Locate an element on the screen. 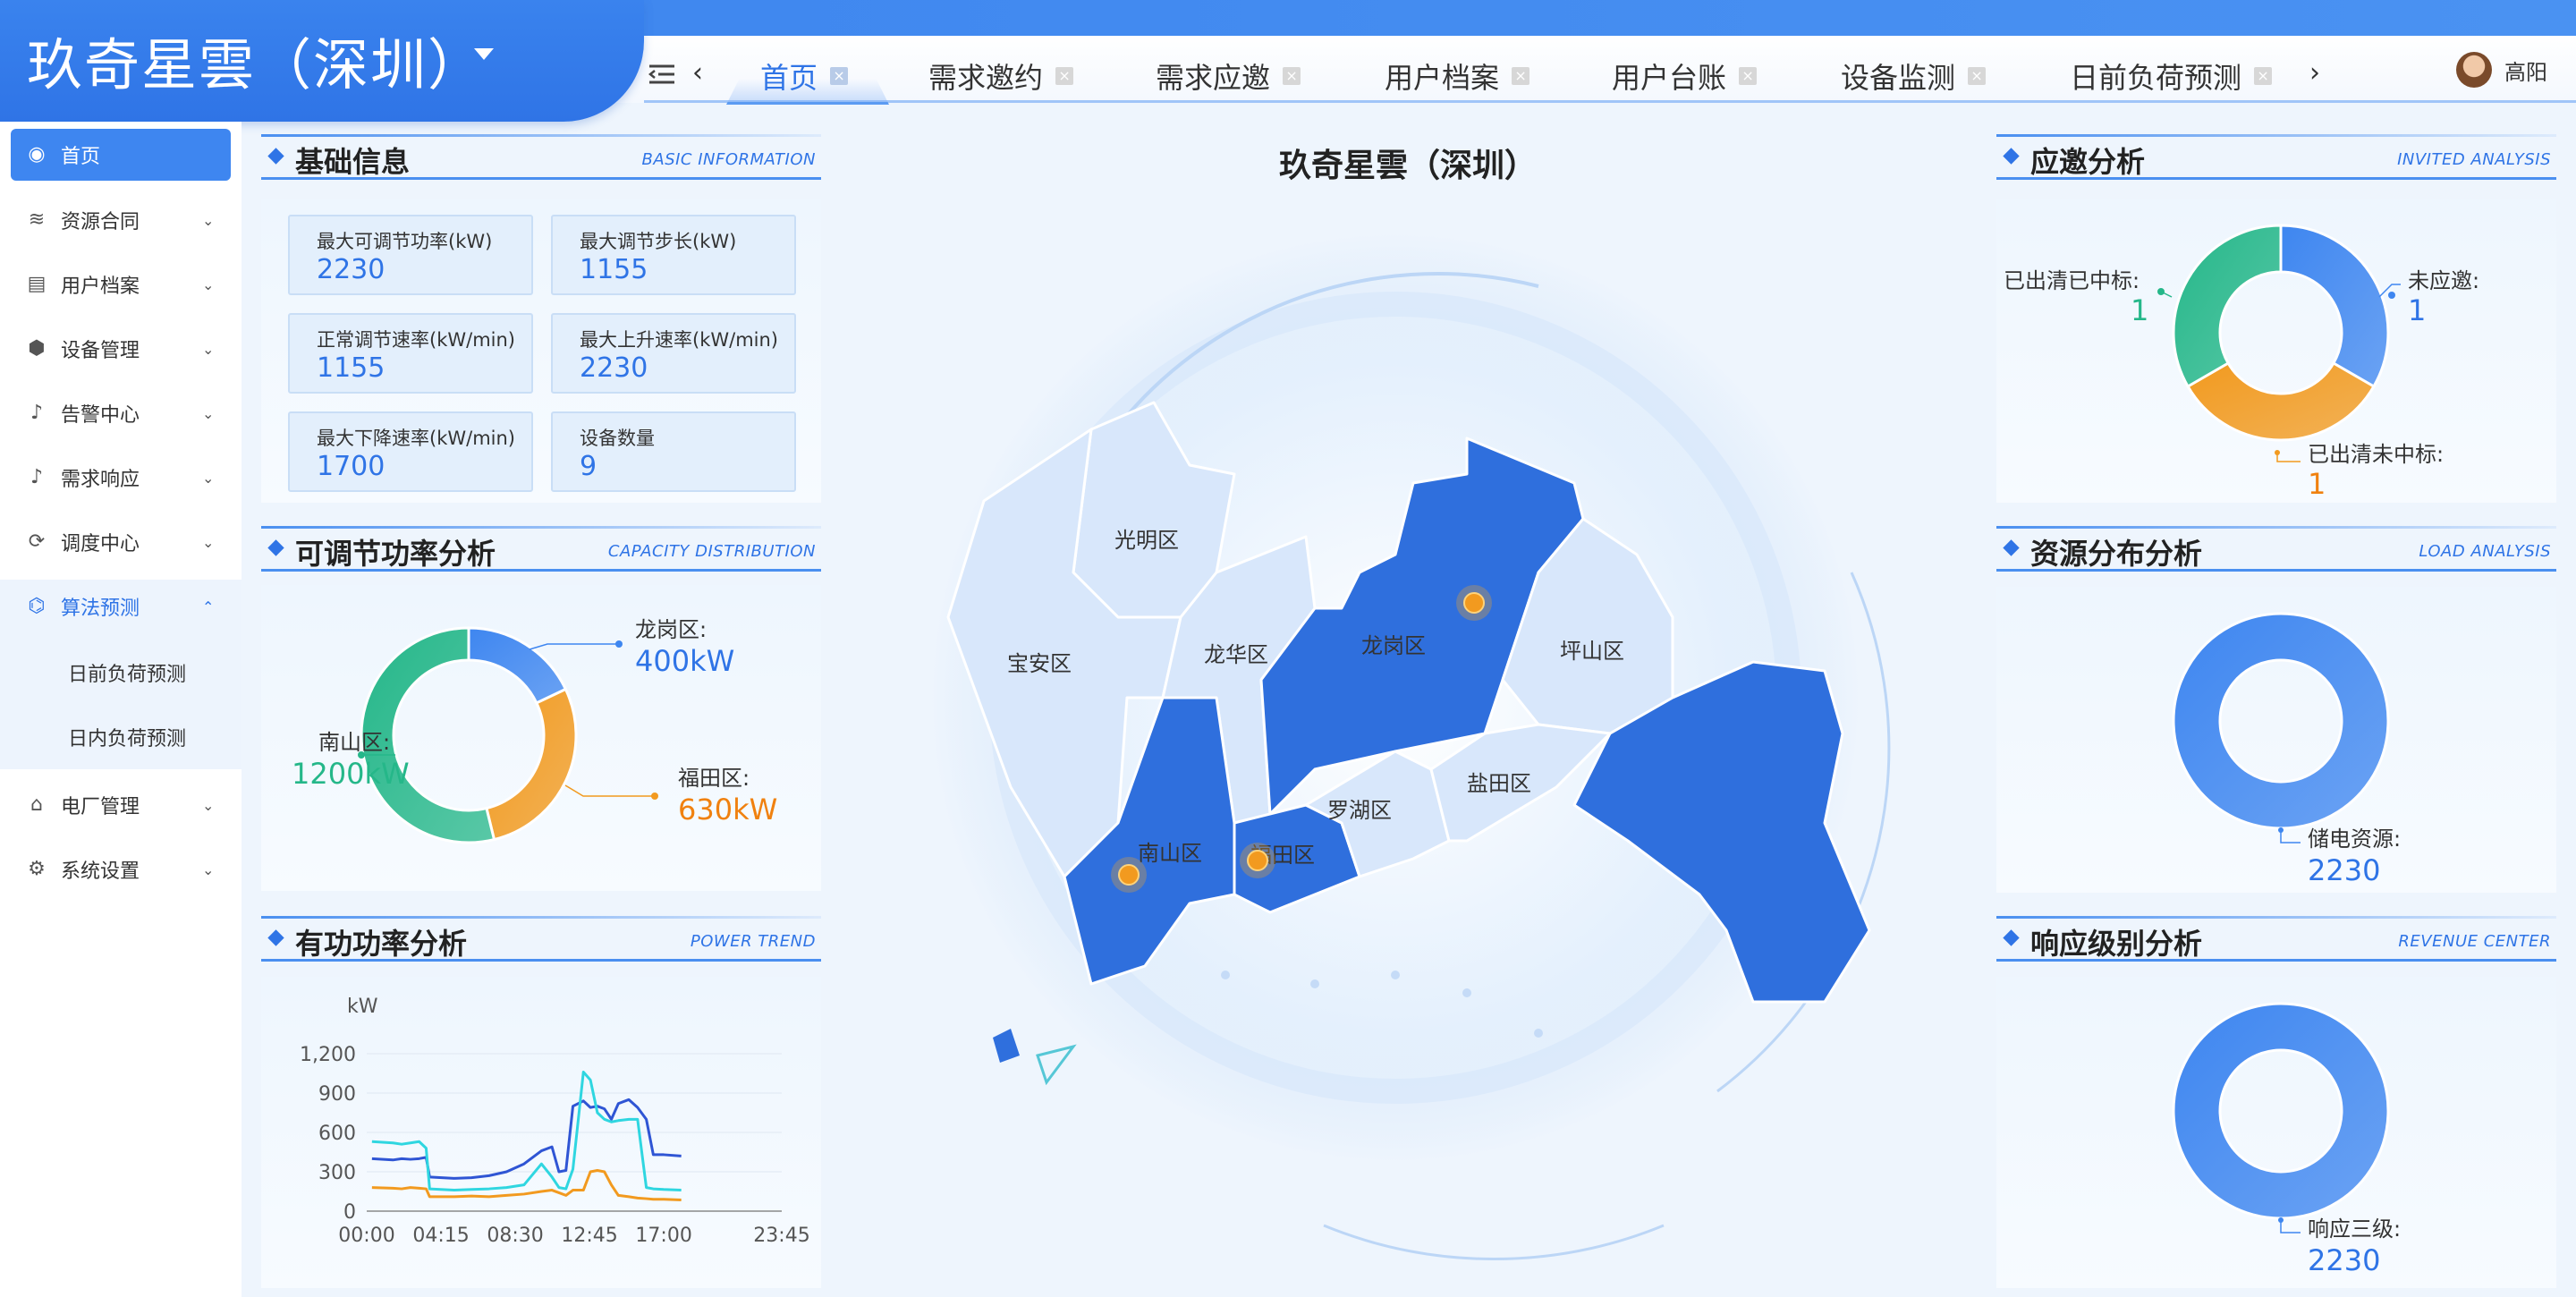  sidebar-item-home: ◉ 首页 is located at coordinates (121, 155).